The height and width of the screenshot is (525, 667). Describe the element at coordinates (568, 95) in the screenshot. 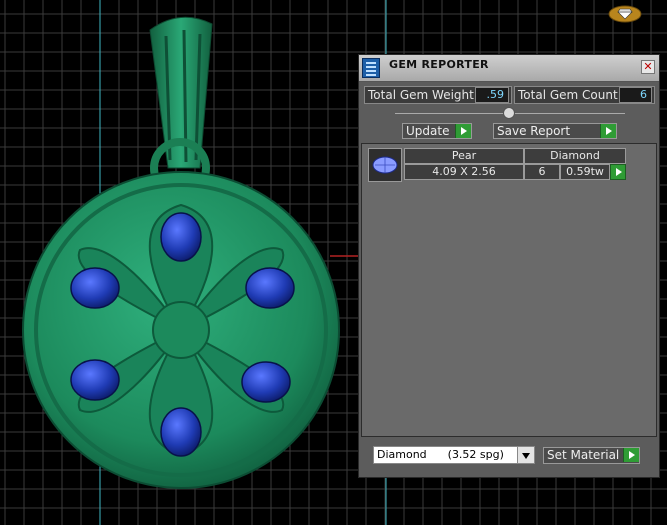

I see `total-gem-count-label: Total Gem Count` at that location.